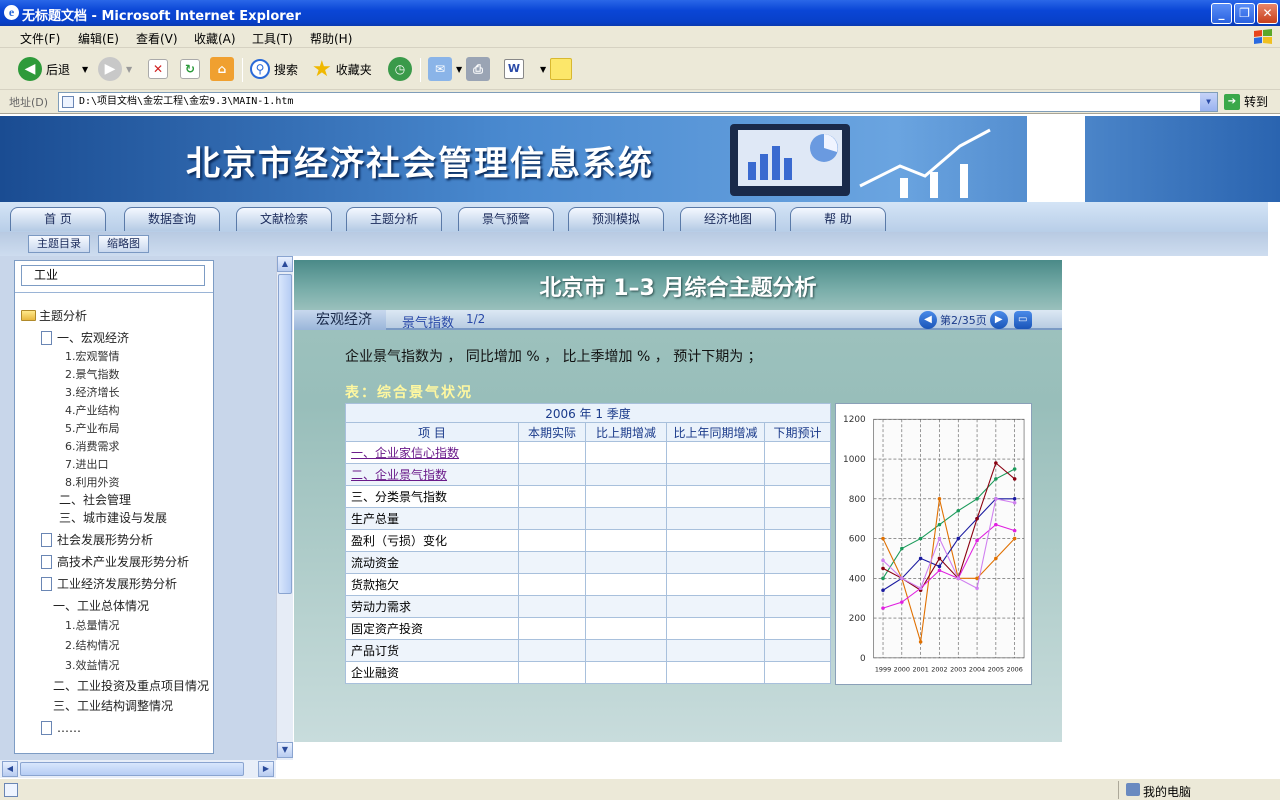 The width and height of the screenshot is (1280, 800). What do you see at coordinates (552, 432) in the screenshot?
I see `table-header: 本期实际` at bounding box center [552, 432].